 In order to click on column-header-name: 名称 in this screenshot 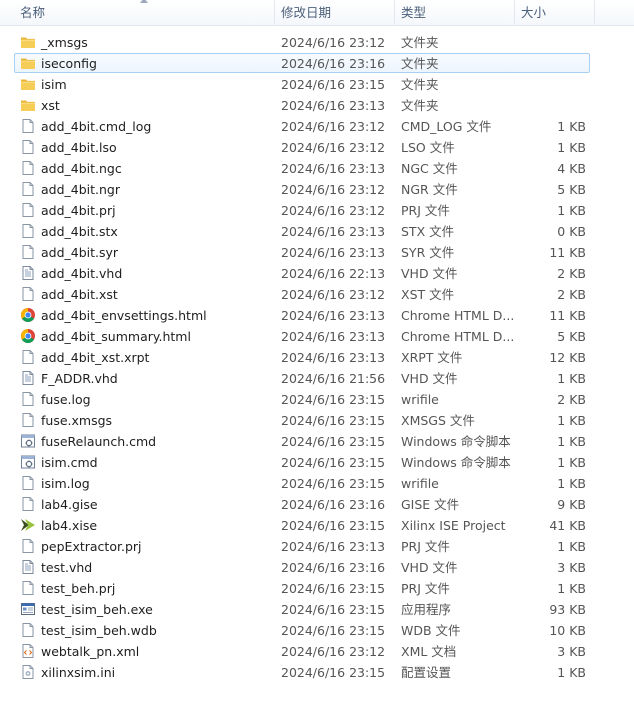, I will do `click(144, 12)`.